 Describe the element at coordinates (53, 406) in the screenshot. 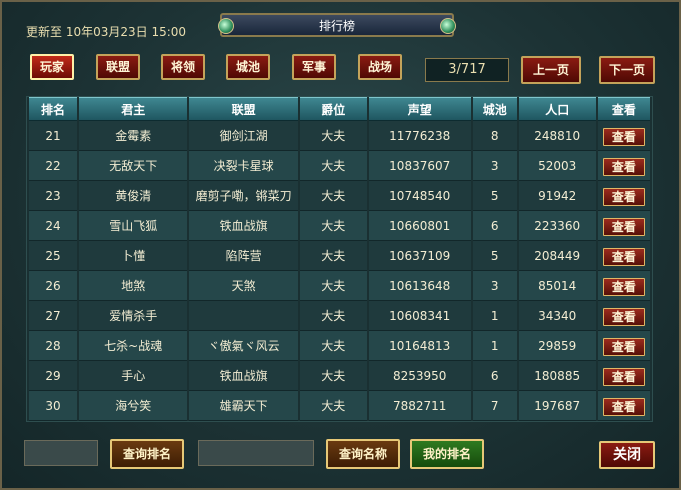

I see `rank-cell: 30` at that location.